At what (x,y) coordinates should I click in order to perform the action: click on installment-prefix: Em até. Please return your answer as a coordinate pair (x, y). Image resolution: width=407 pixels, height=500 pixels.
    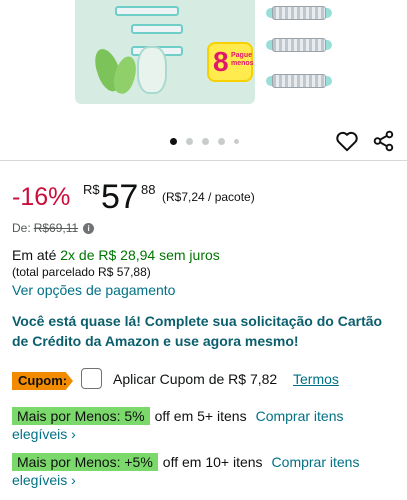
    Looking at the image, I should click on (34, 255).